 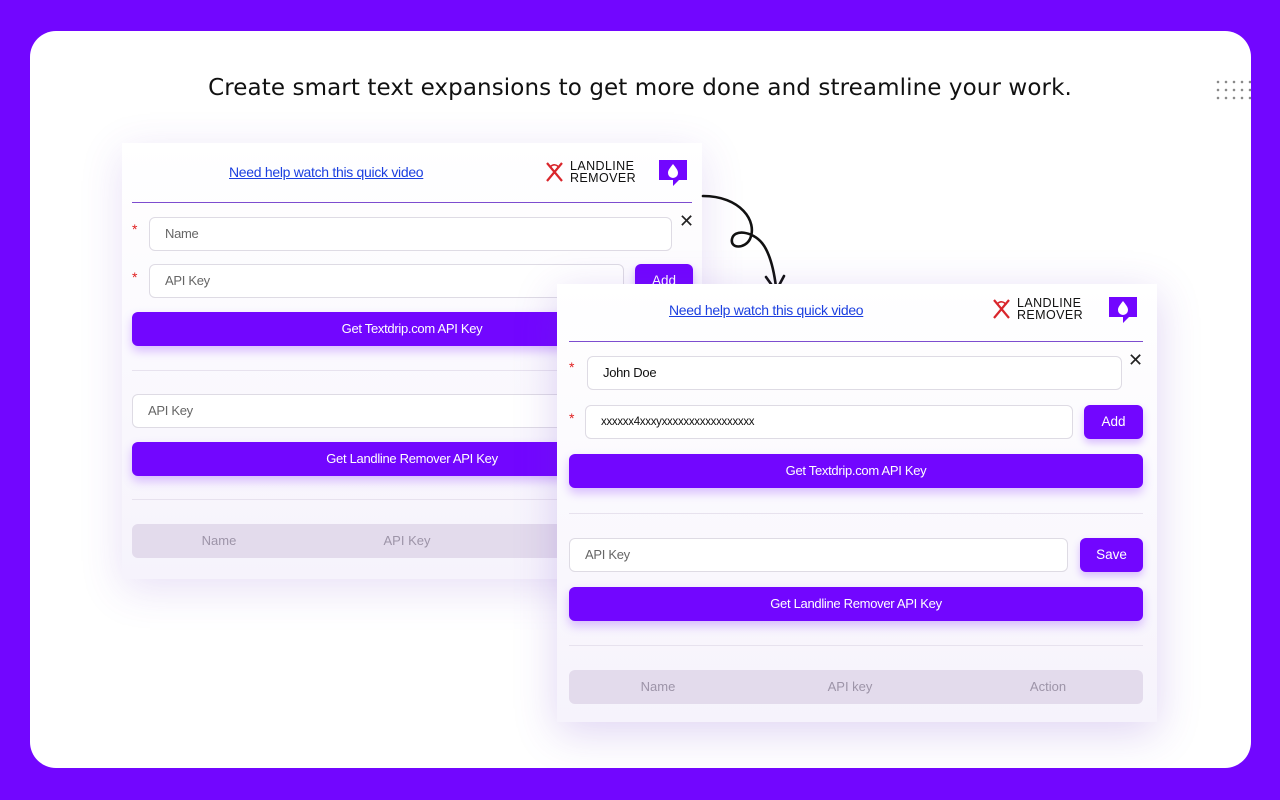 What do you see at coordinates (829, 422) in the screenshot?
I see `api-key-input: xxxxxx4xxxyxxxxxxxxxxxxxxxxx` at bounding box center [829, 422].